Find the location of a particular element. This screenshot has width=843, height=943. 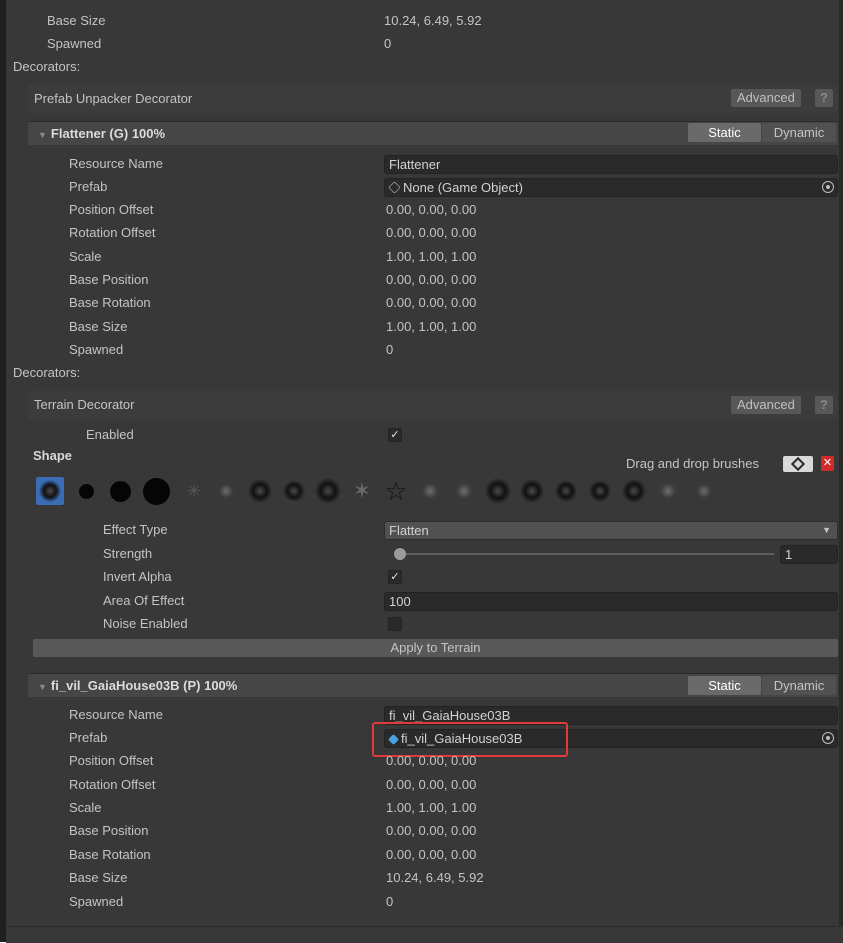

prefab-unpacker-decorator-title: Prefab Unpacker Decorator is located at coordinates (113, 98).